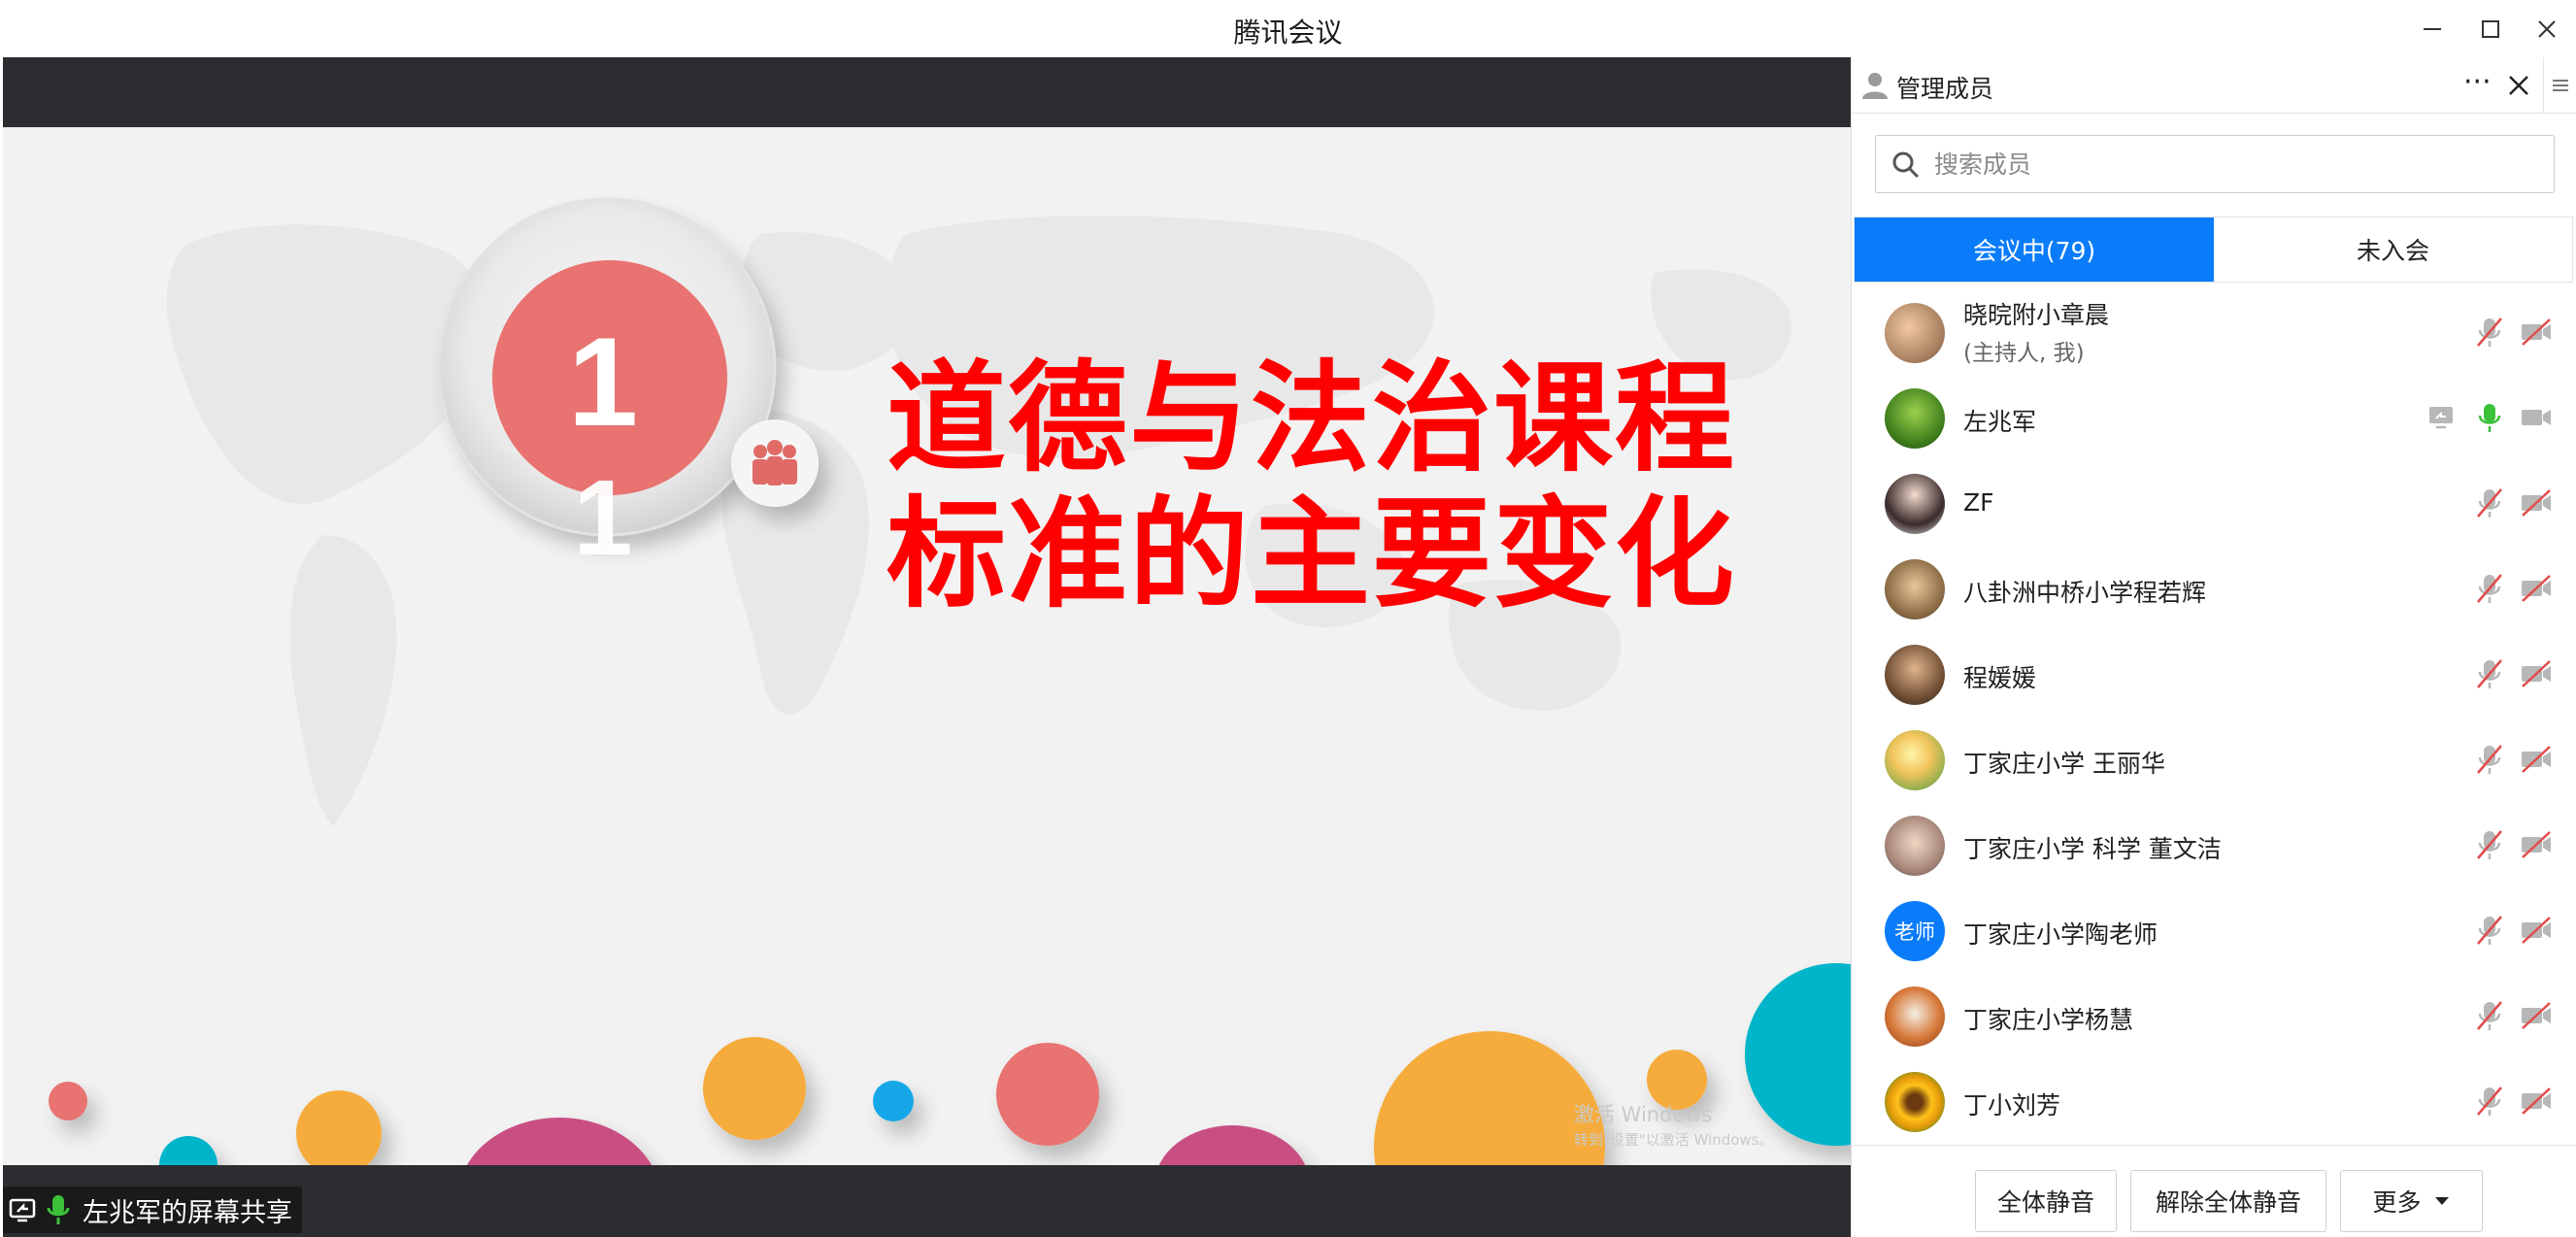  I want to click on close-panel-icon, so click(2518, 85).